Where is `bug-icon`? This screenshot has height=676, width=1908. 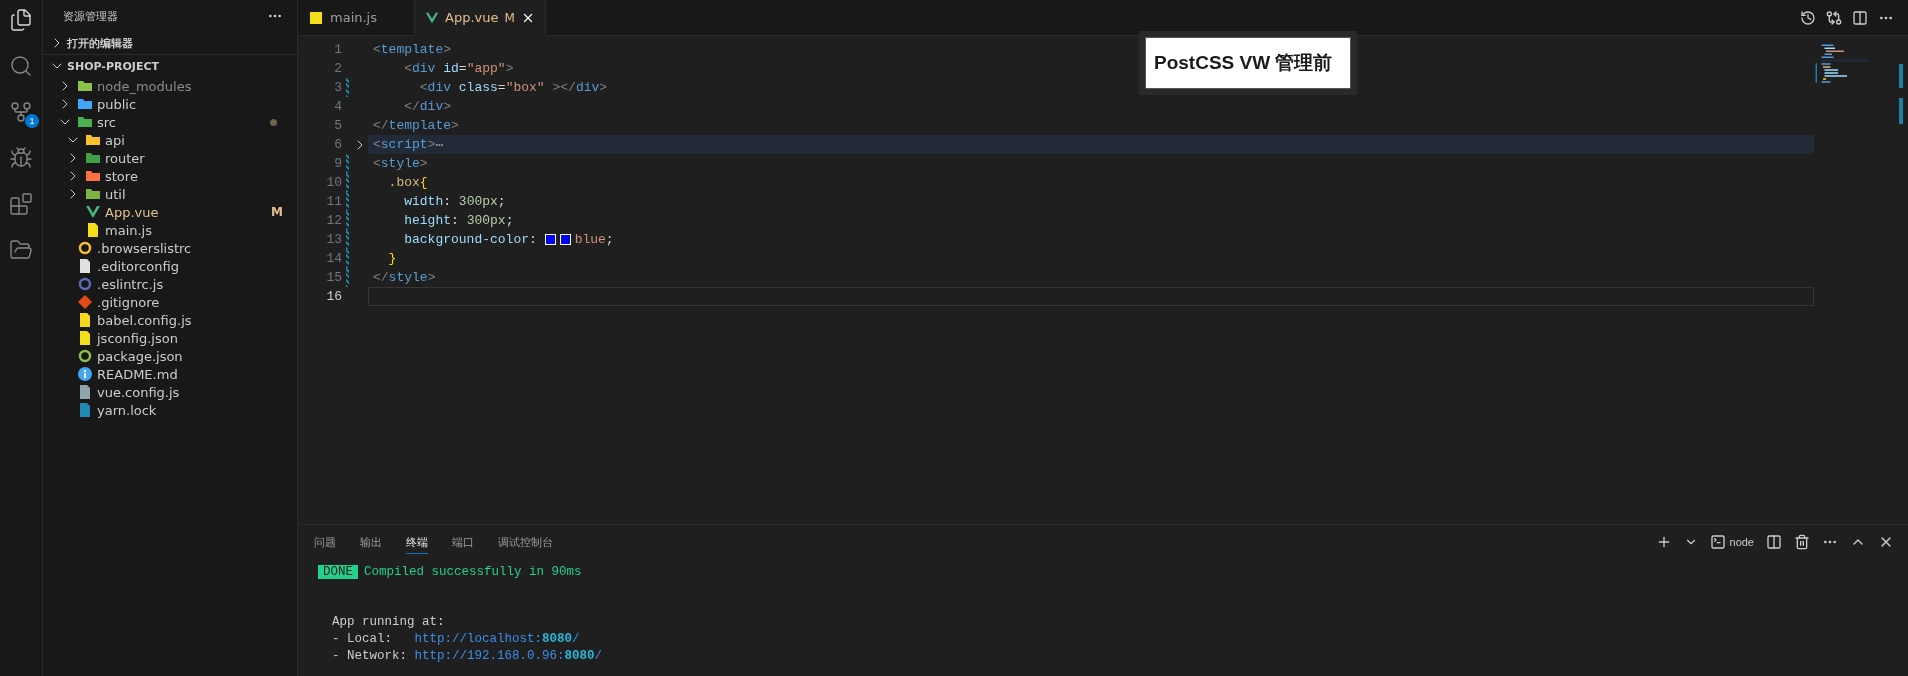
bug-icon is located at coordinates (21, 158).